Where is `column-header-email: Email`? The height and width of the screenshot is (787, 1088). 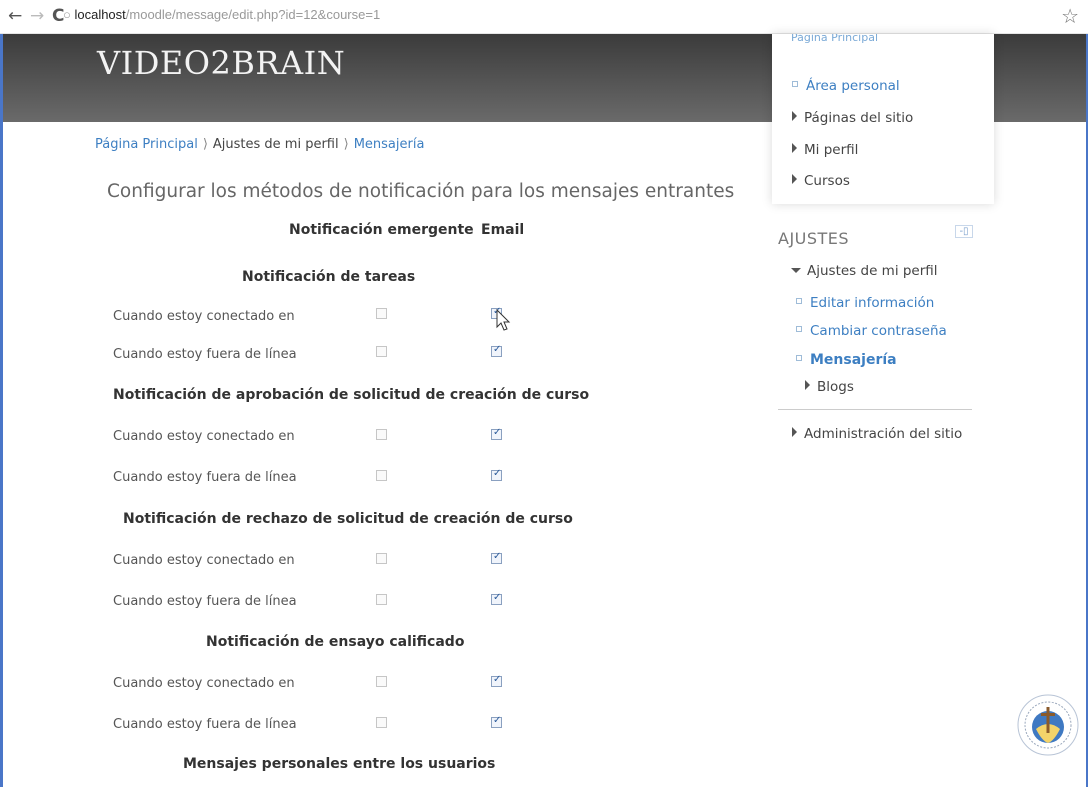 column-header-email: Email is located at coordinates (503, 230).